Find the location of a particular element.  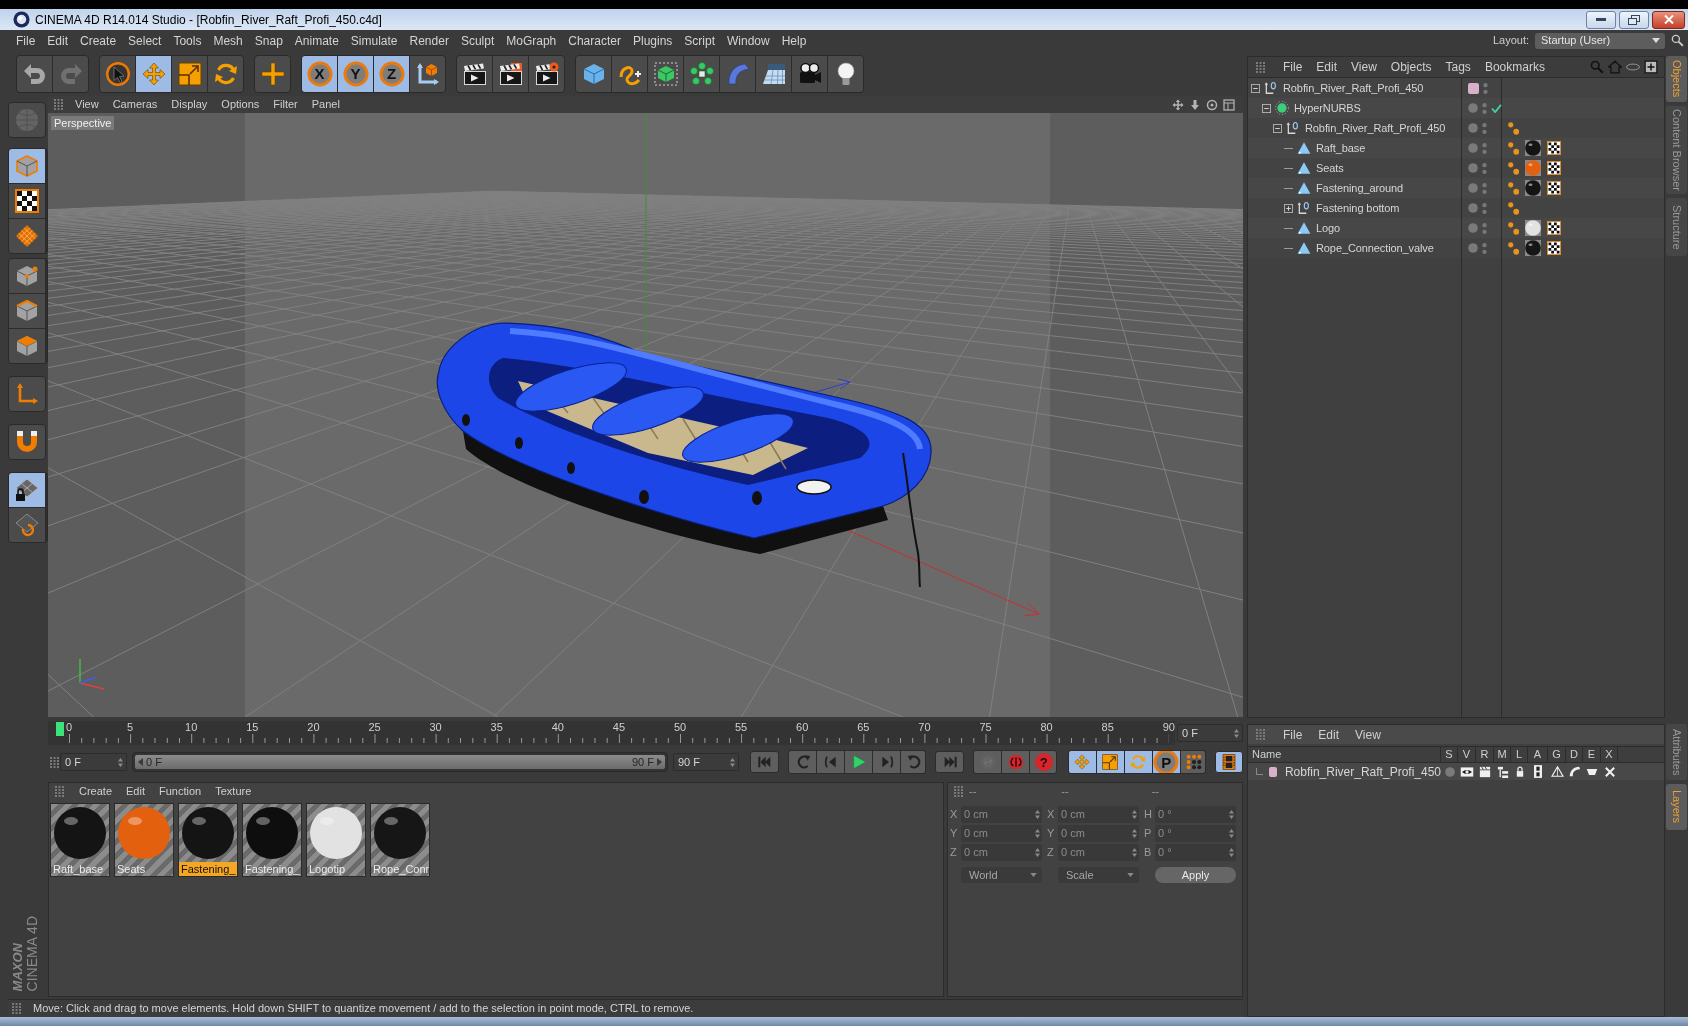

play-button is located at coordinates (858, 762).